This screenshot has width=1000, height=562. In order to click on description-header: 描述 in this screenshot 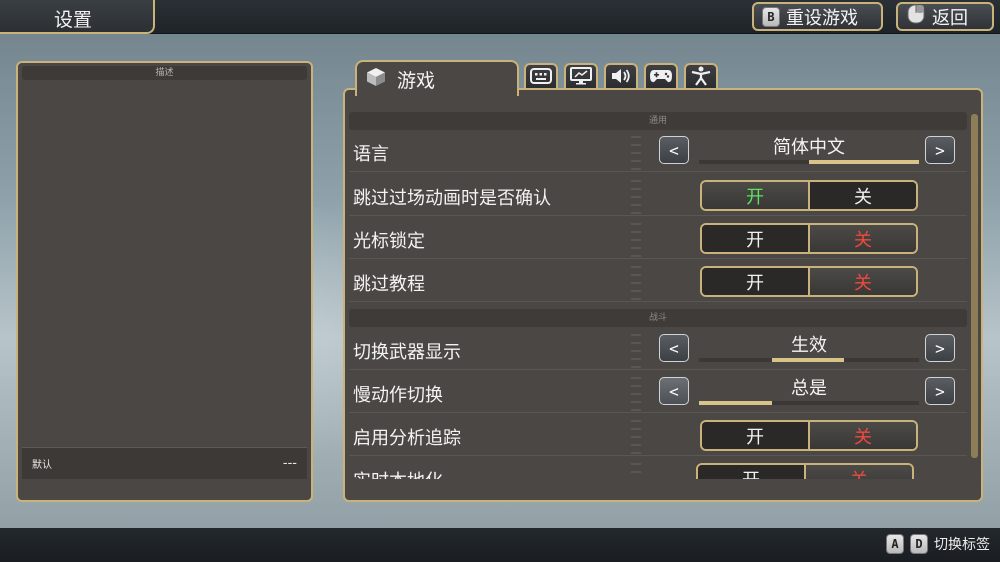, I will do `click(164, 73)`.